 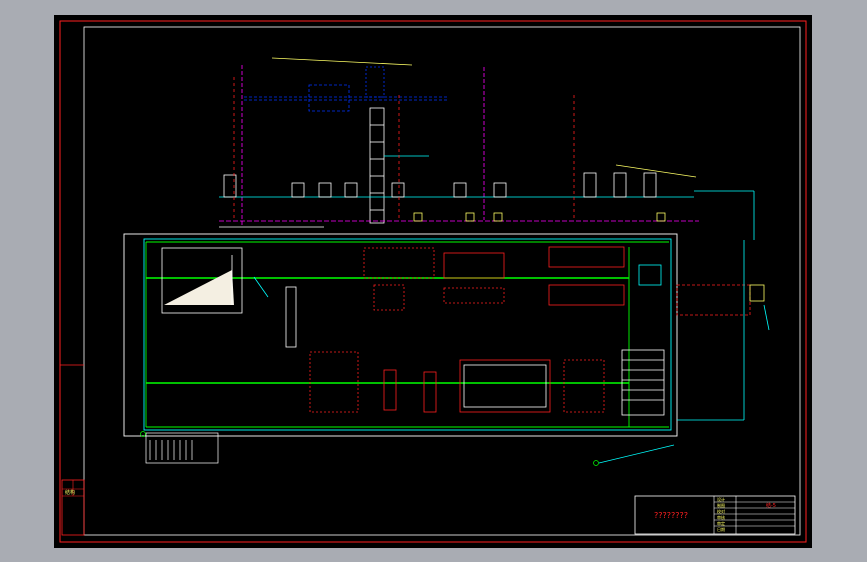 I want to click on title-row-5: 审定, so click(x=721, y=523).